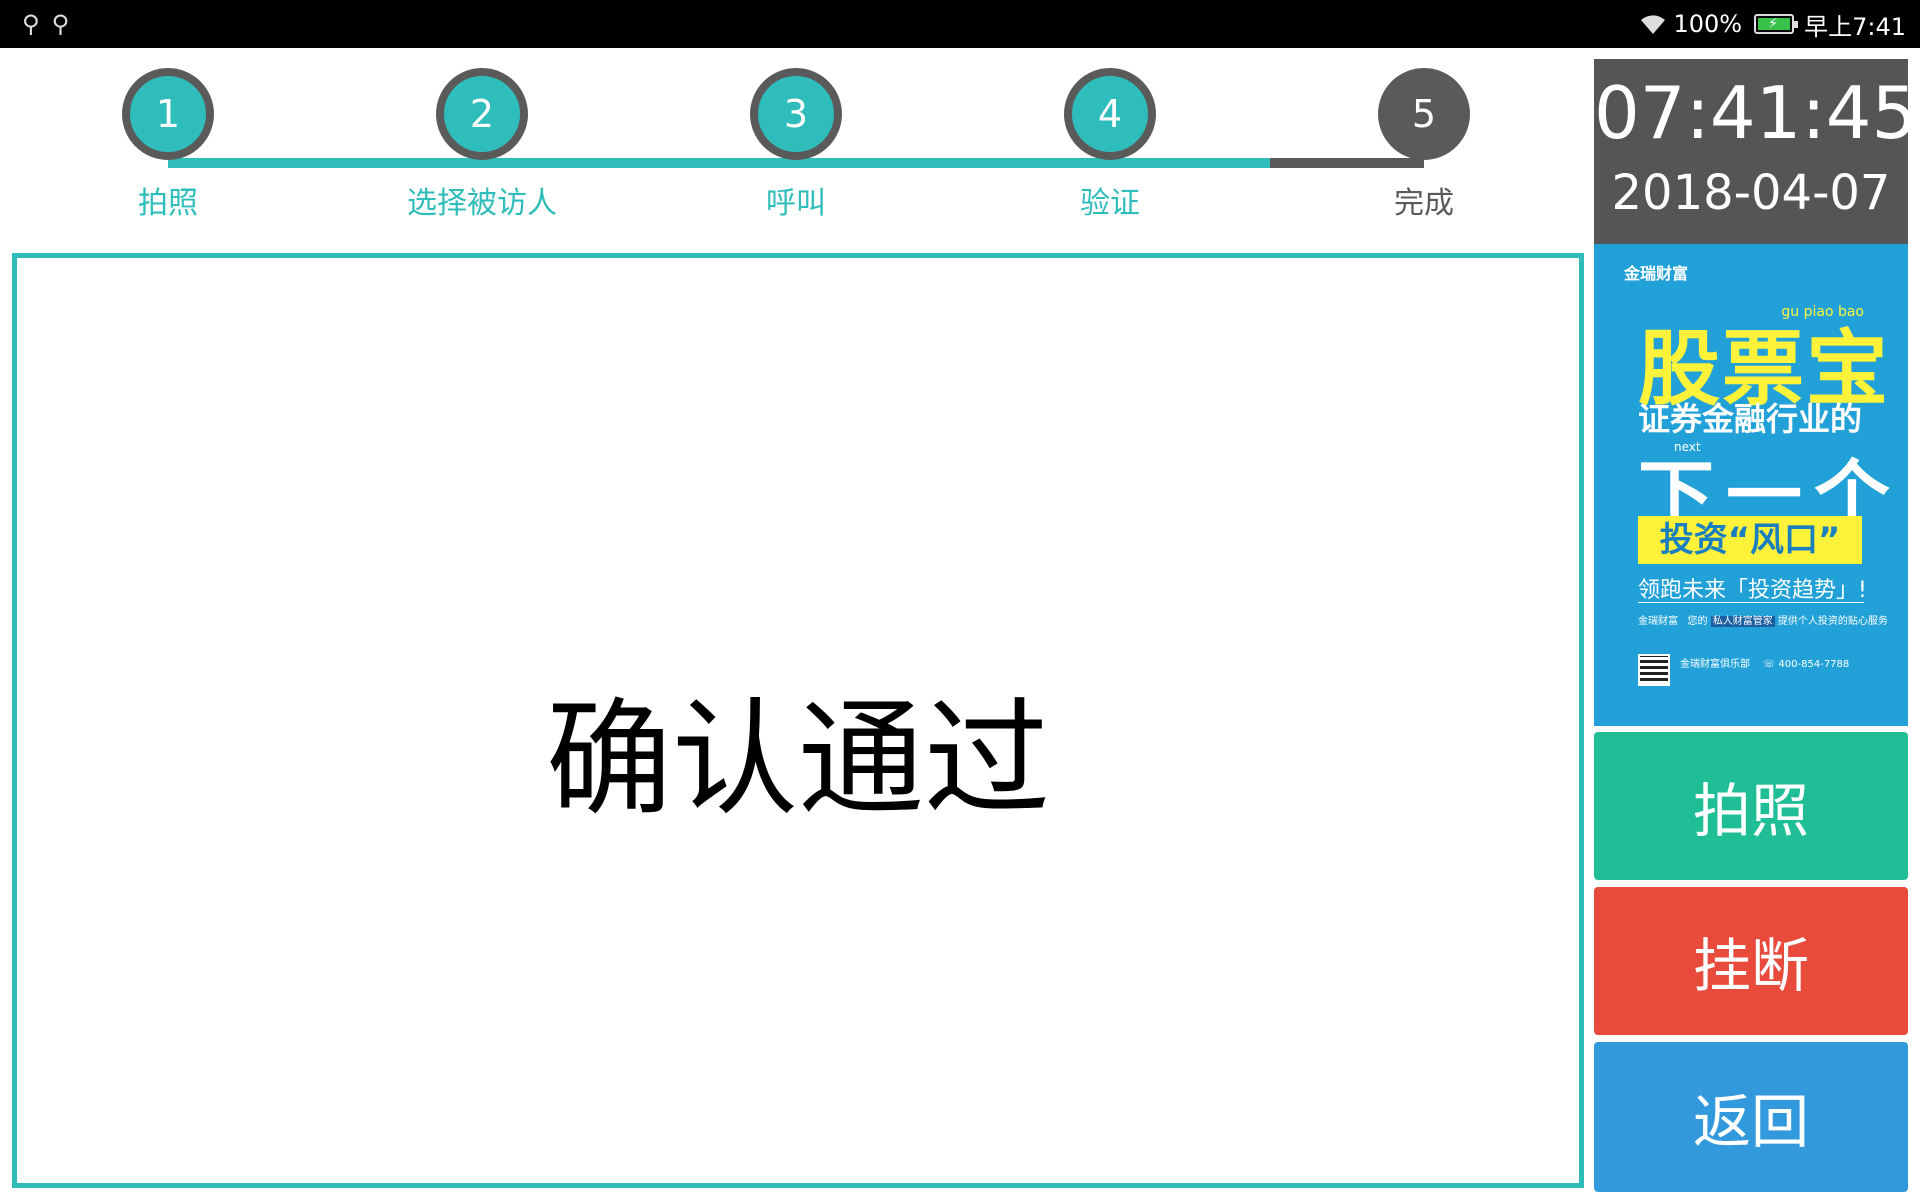 This screenshot has height=1200, width=1920. What do you see at coordinates (960, 24) in the screenshot?
I see `status-bar: ⚲⚲ 100% ⚡ 早上7:41` at bounding box center [960, 24].